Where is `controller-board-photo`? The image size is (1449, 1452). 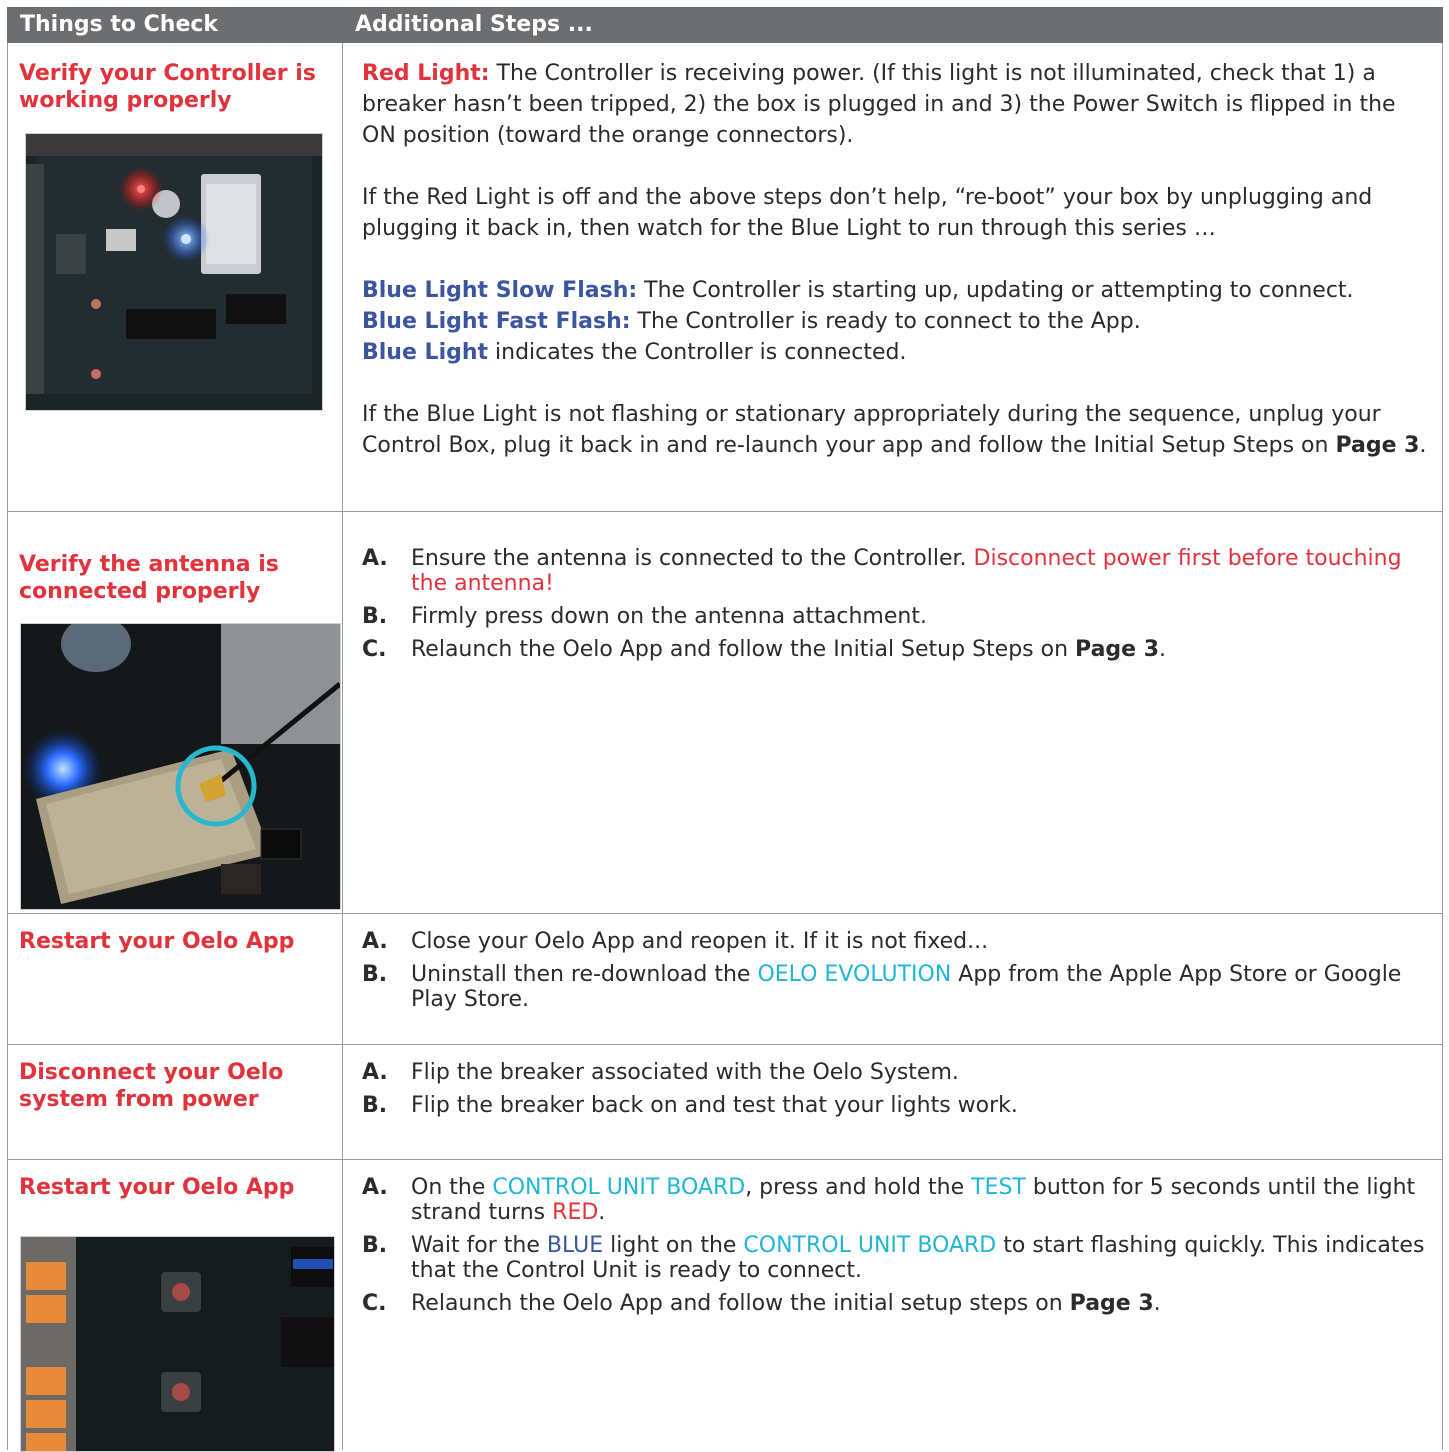 controller-board-photo is located at coordinates (174, 272).